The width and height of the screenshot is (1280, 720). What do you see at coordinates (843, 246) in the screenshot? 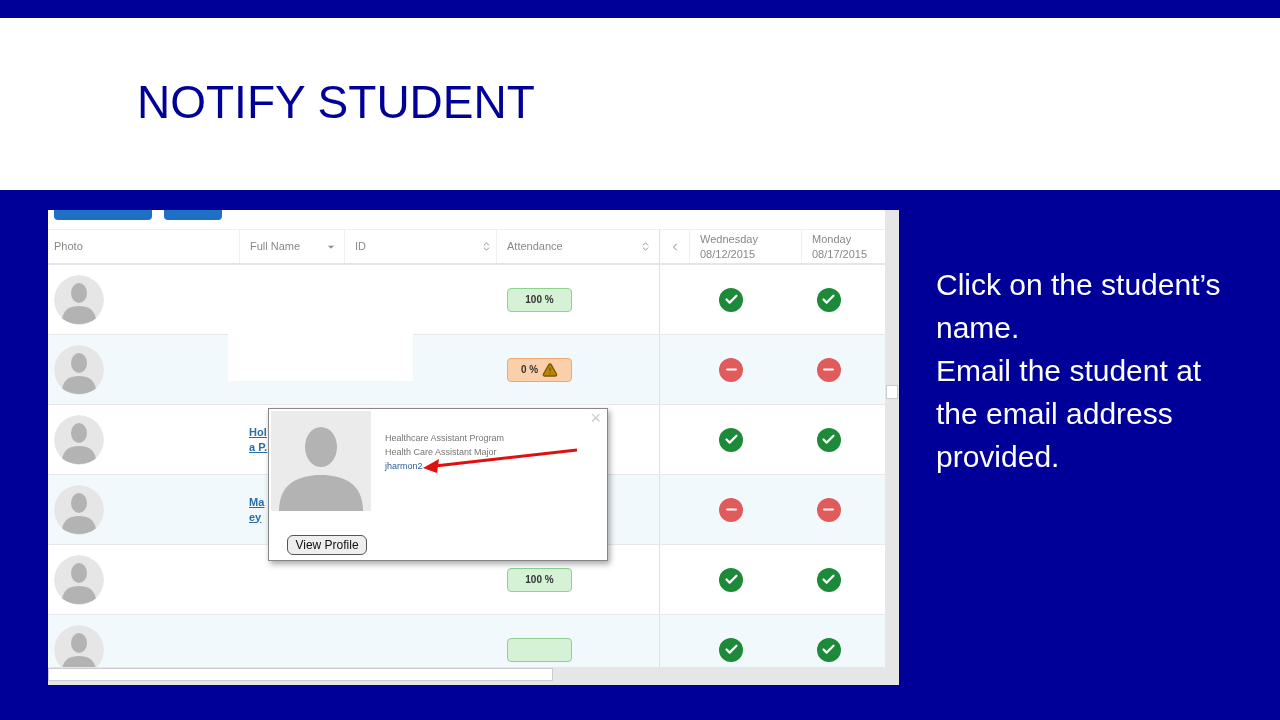
I see `day-header: Monday 08/17/2015` at bounding box center [843, 246].